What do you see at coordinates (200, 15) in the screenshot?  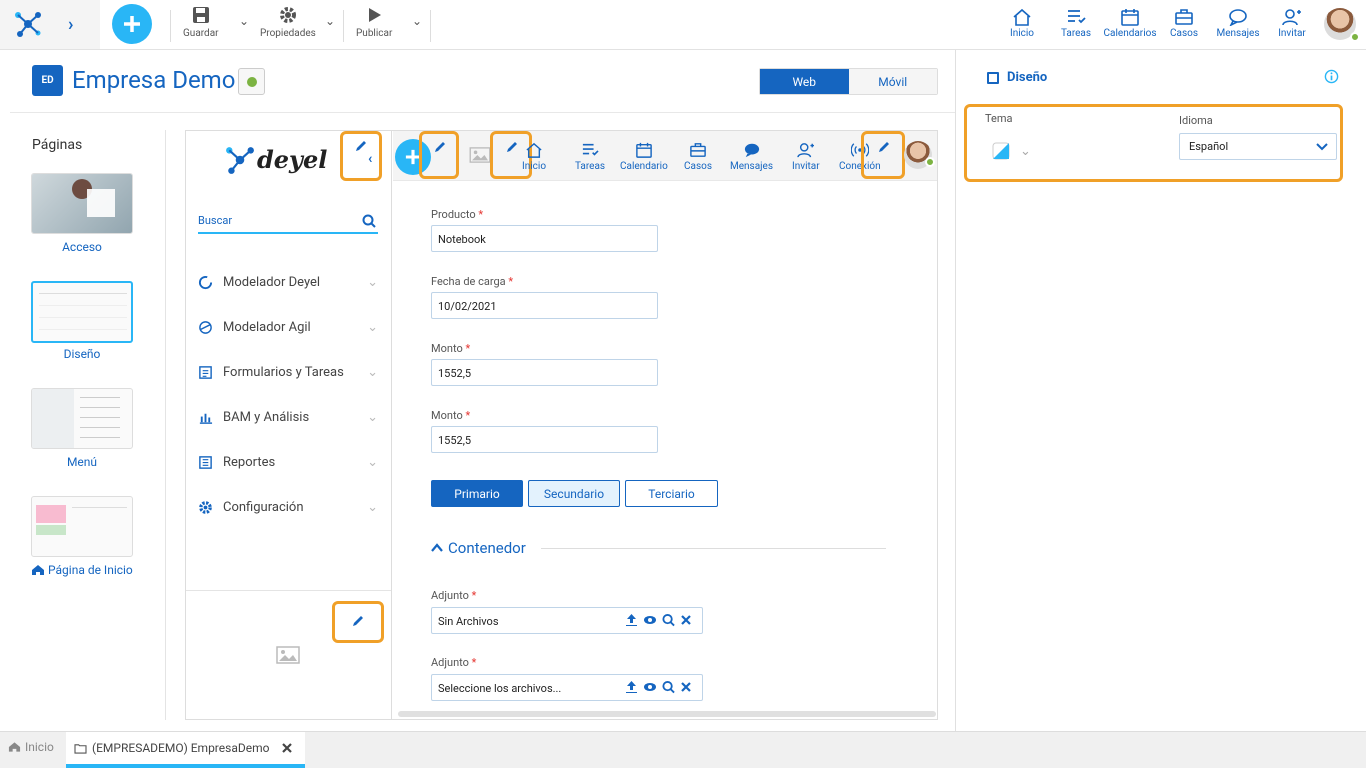 I see `save-icon` at bounding box center [200, 15].